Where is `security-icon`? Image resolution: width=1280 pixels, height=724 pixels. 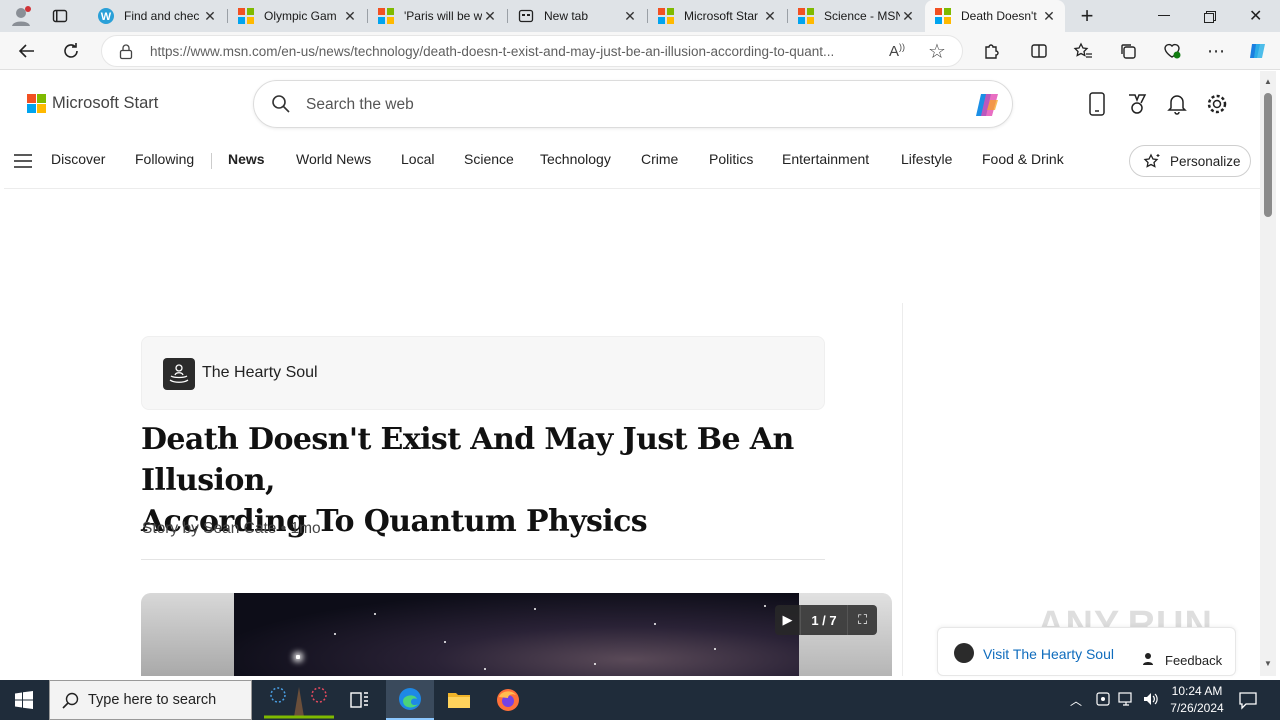 security-icon is located at coordinates (1103, 701).